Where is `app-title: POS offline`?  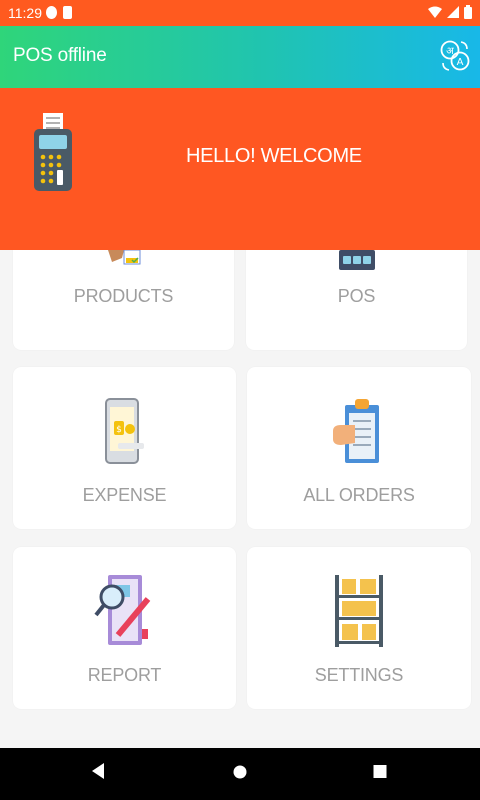
app-title: POS offline is located at coordinates (60, 55).